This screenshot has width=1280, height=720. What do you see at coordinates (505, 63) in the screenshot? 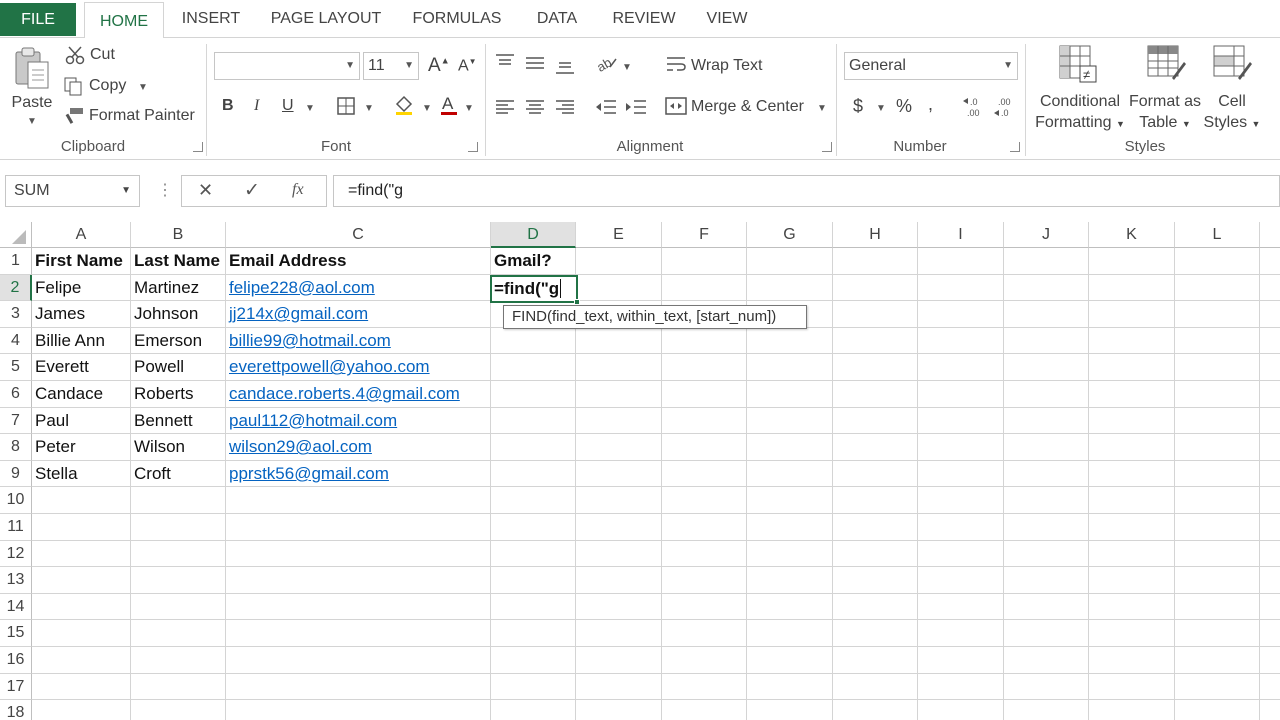
I see `top-align-icon` at bounding box center [505, 63].